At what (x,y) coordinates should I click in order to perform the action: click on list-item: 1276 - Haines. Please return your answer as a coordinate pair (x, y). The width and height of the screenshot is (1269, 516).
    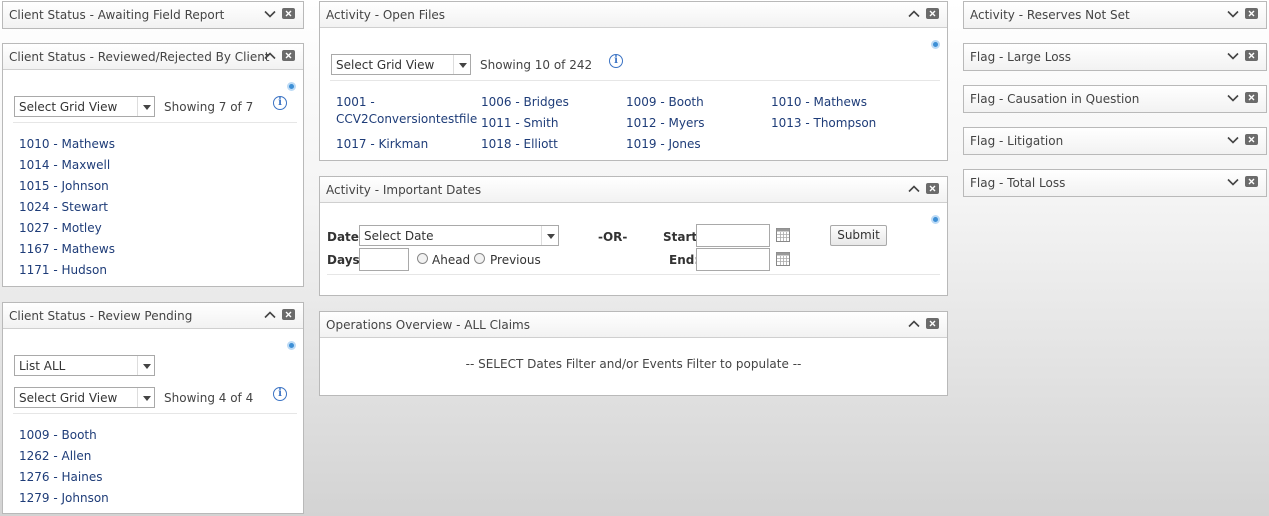
    Looking at the image, I should click on (60, 477).